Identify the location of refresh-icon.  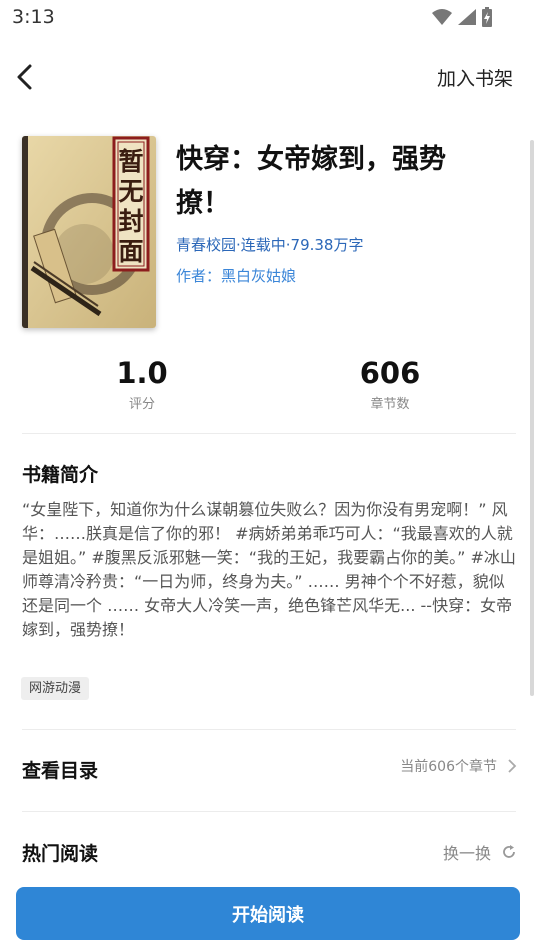
(509, 851).